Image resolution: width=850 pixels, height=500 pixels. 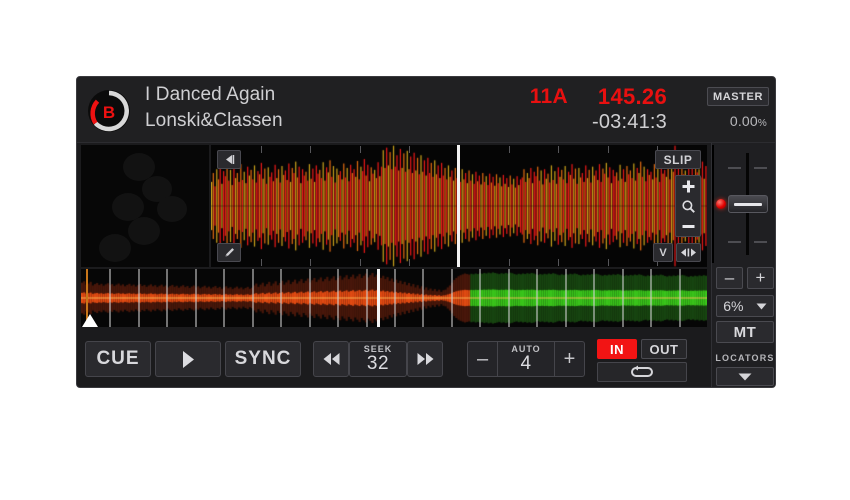 I want to click on sync-button: SYNC, so click(x=263, y=359).